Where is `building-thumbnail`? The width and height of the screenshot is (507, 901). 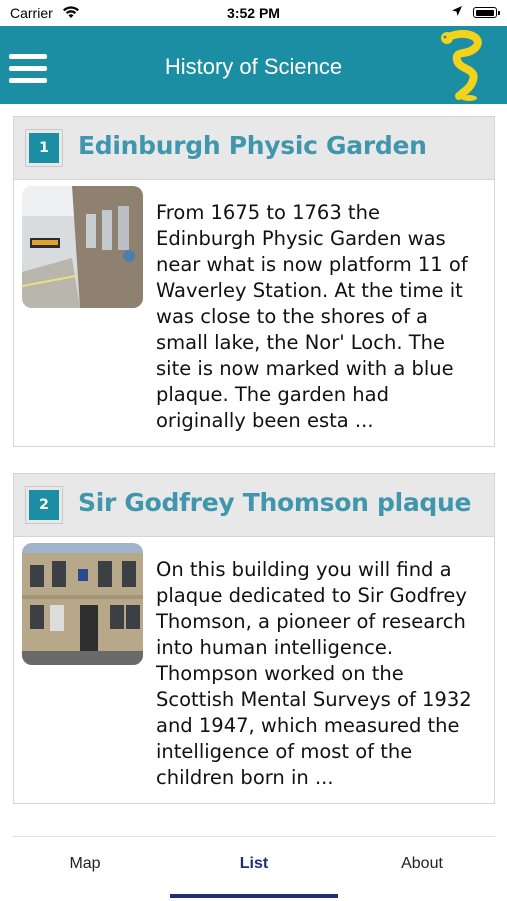
building-thumbnail is located at coordinates (82, 604).